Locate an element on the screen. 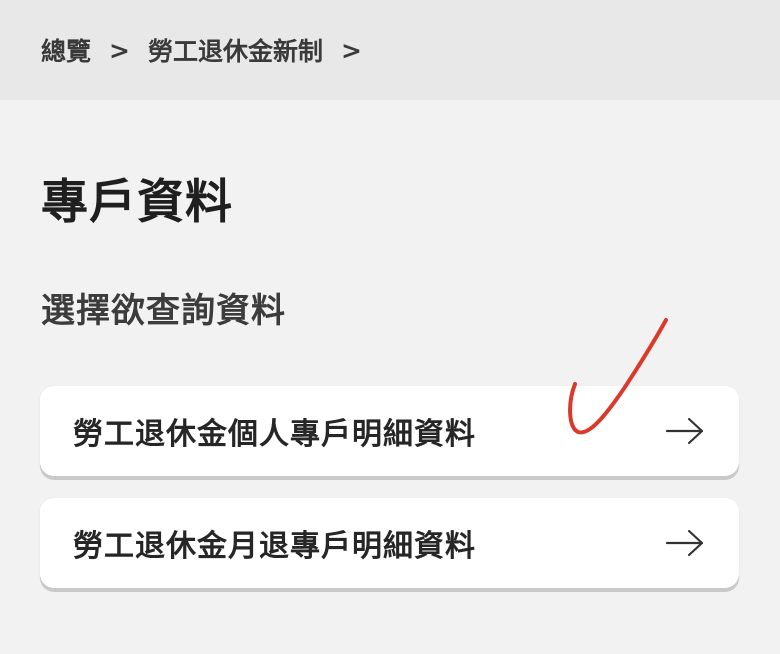 Image resolution: width=780 pixels, height=654 pixels. option-personal-account-details: 勞工退休金個人專戶明細資料 is located at coordinates (389, 431).